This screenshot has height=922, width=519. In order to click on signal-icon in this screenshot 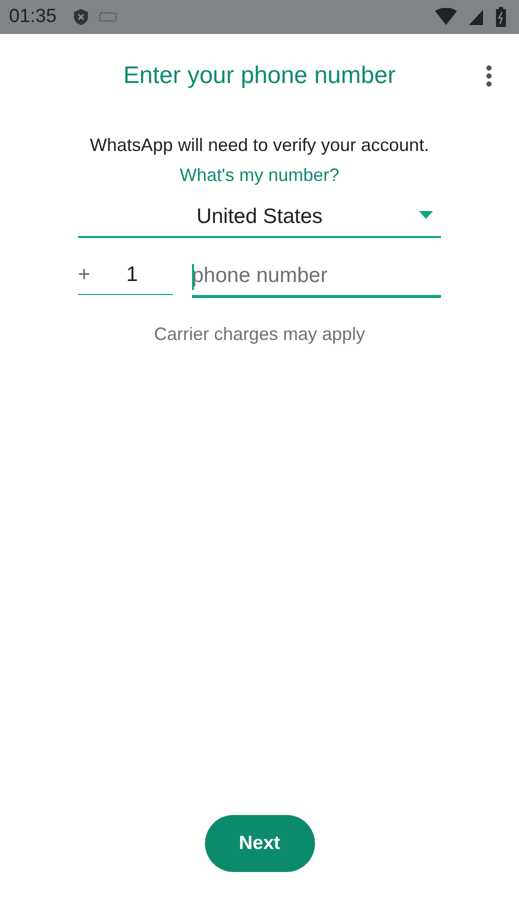, I will do `click(476, 17)`.